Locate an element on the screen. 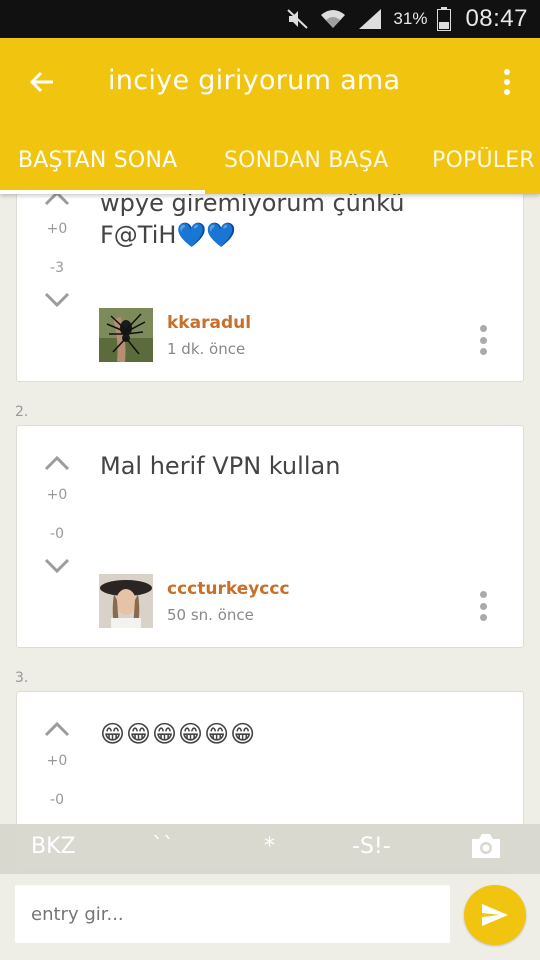 The height and width of the screenshot is (960, 540). author-link: kkaradul is located at coordinates (209, 323).